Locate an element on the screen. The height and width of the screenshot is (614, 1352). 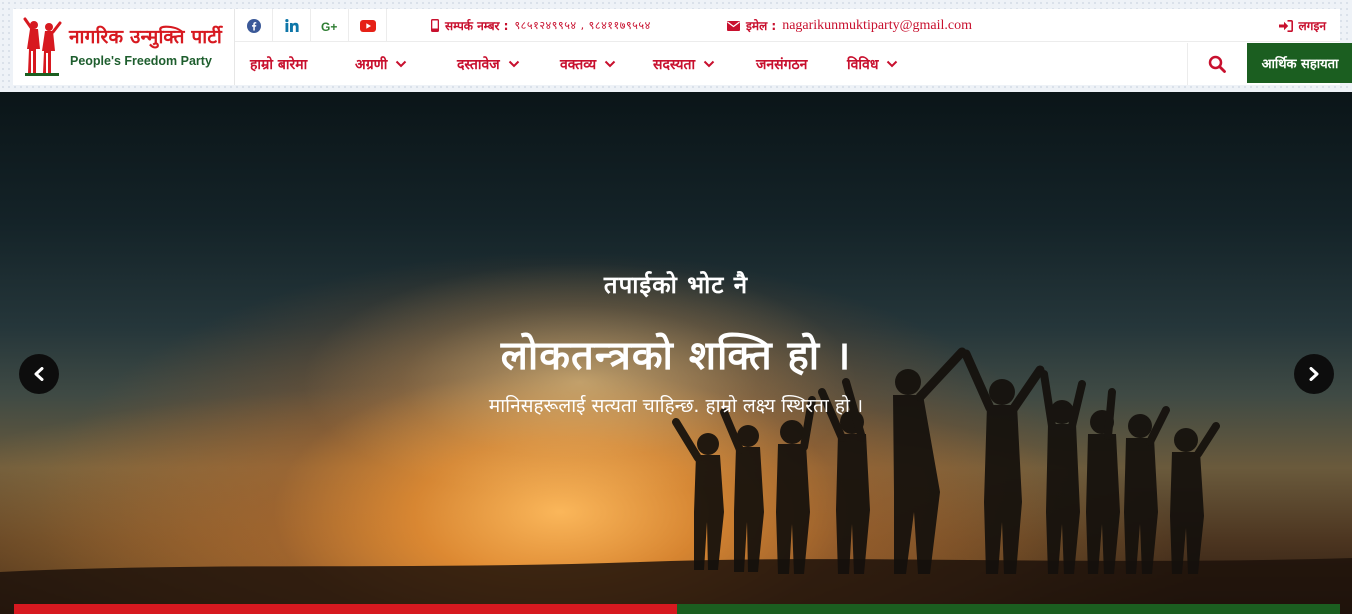
chevron-left-icon is located at coordinates (39, 374).